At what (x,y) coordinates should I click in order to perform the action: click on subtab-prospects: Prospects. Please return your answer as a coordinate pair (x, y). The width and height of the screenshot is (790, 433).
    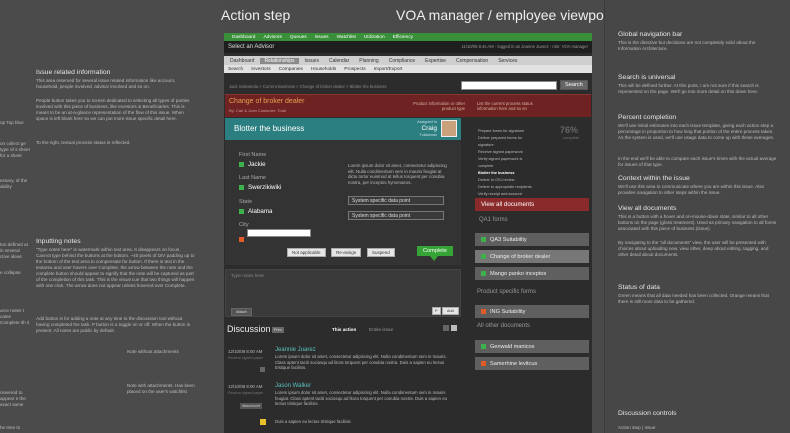
    Looking at the image, I should click on (354, 69).